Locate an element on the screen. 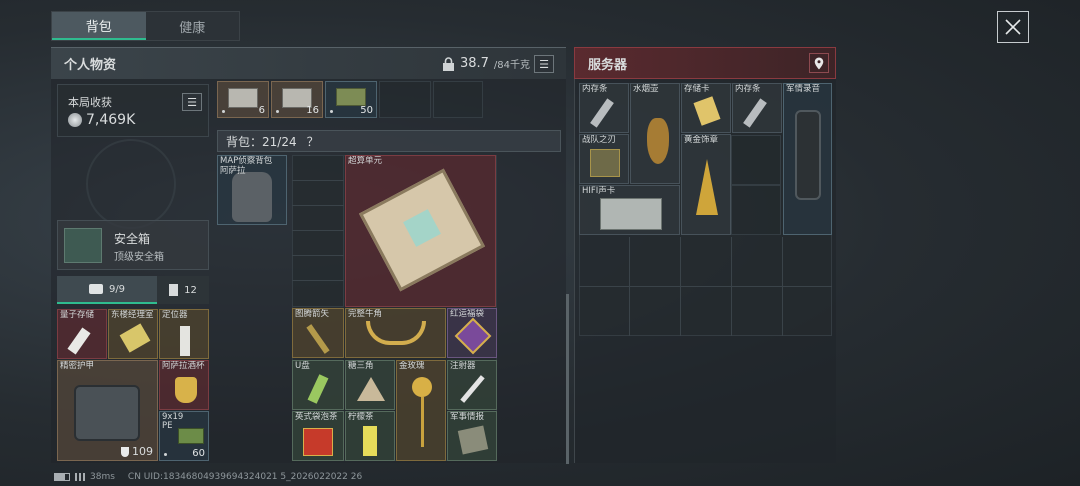 This screenshot has width=1080, height=486. item-label: 黄金饰章 is located at coordinates (701, 140).